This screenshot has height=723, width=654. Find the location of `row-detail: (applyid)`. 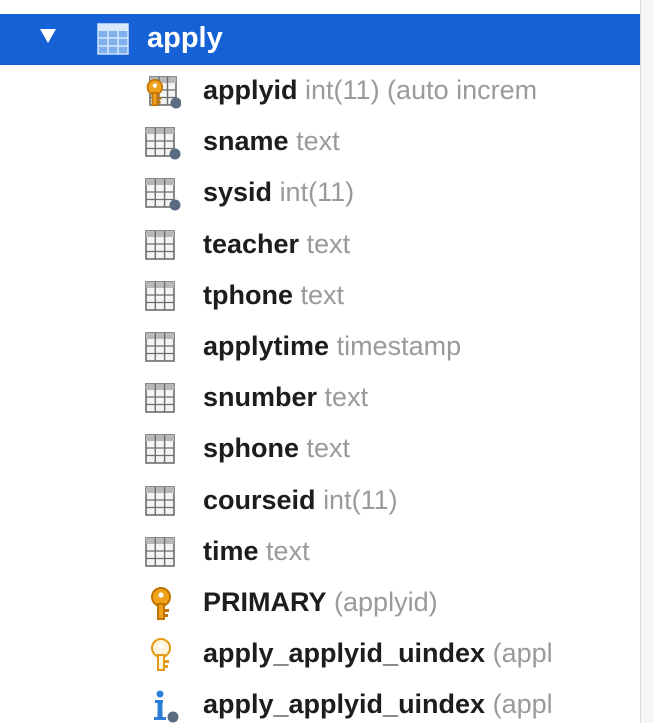

row-detail: (applyid) is located at coordinates (386, 601).